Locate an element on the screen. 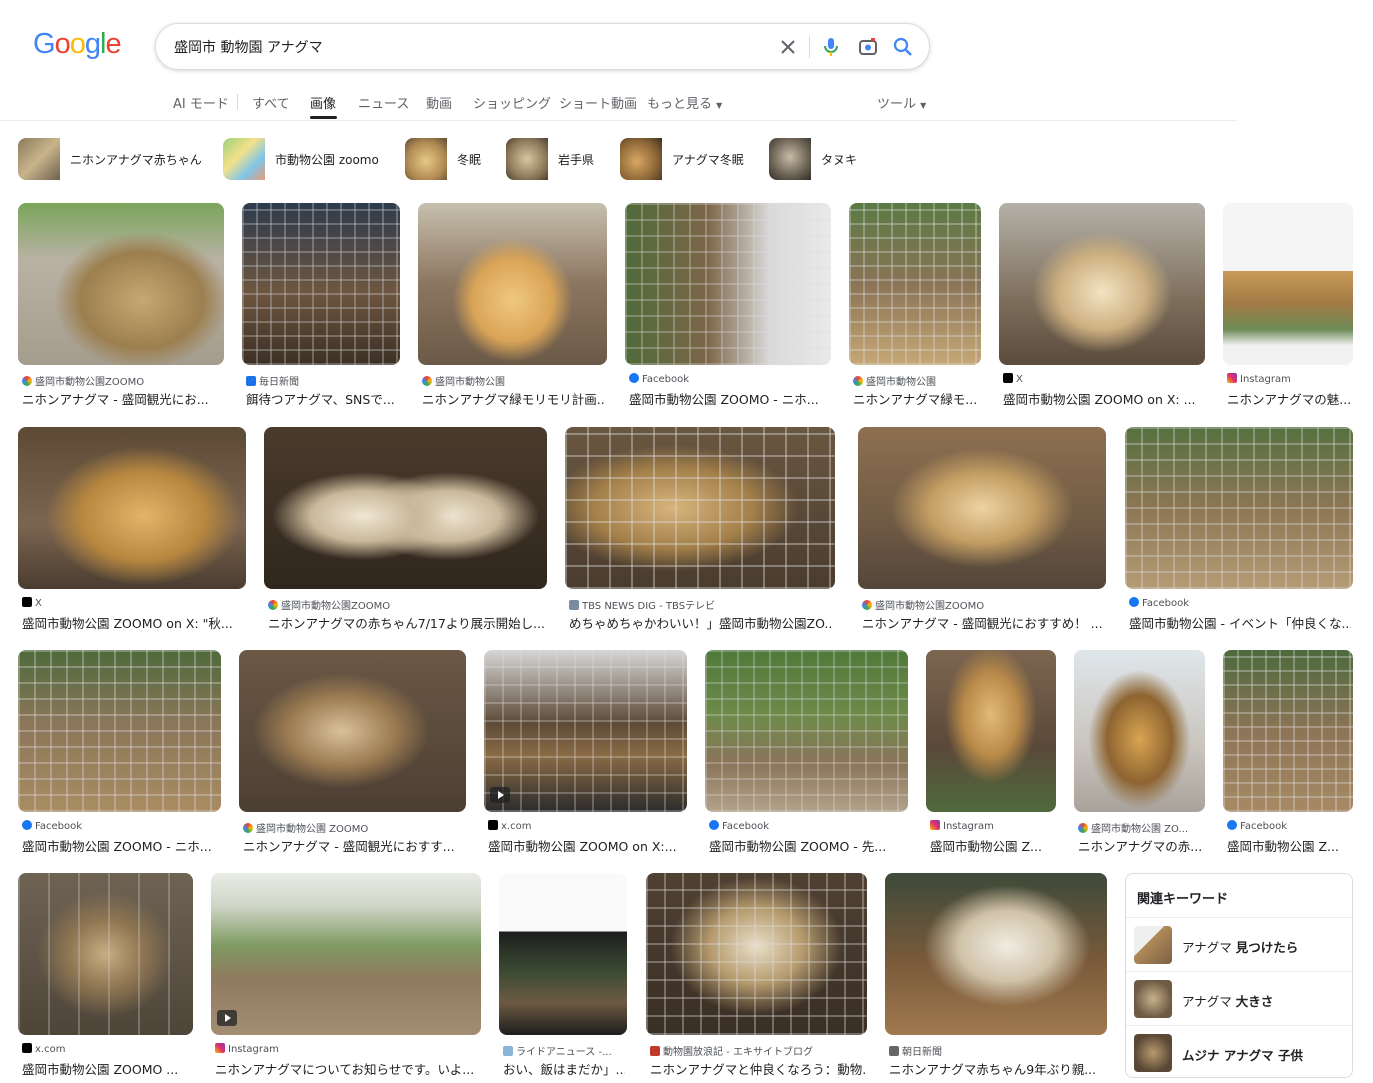 The image size is (1373, 1083). tab-short-videos: ショート動画 is located at coordinates (598, 102).